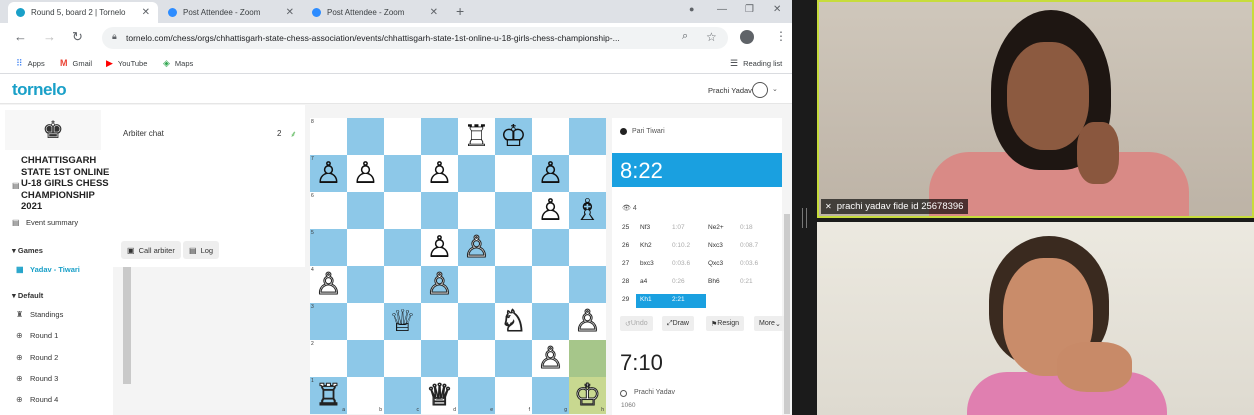  Describe the element at coordinates (513, 136) in the screenshot. I see `board-square: ♔` at that location.